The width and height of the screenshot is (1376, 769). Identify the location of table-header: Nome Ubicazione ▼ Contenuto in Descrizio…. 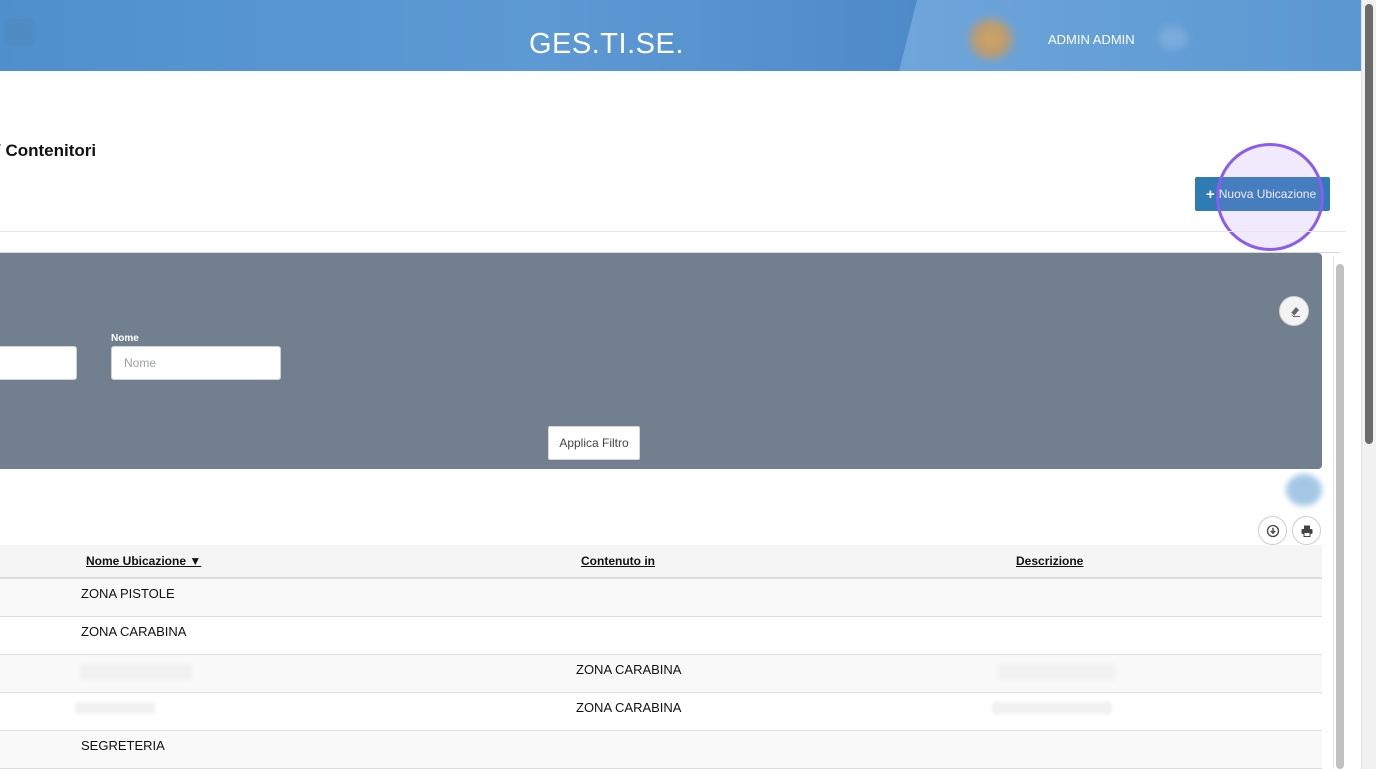
(661, 562).